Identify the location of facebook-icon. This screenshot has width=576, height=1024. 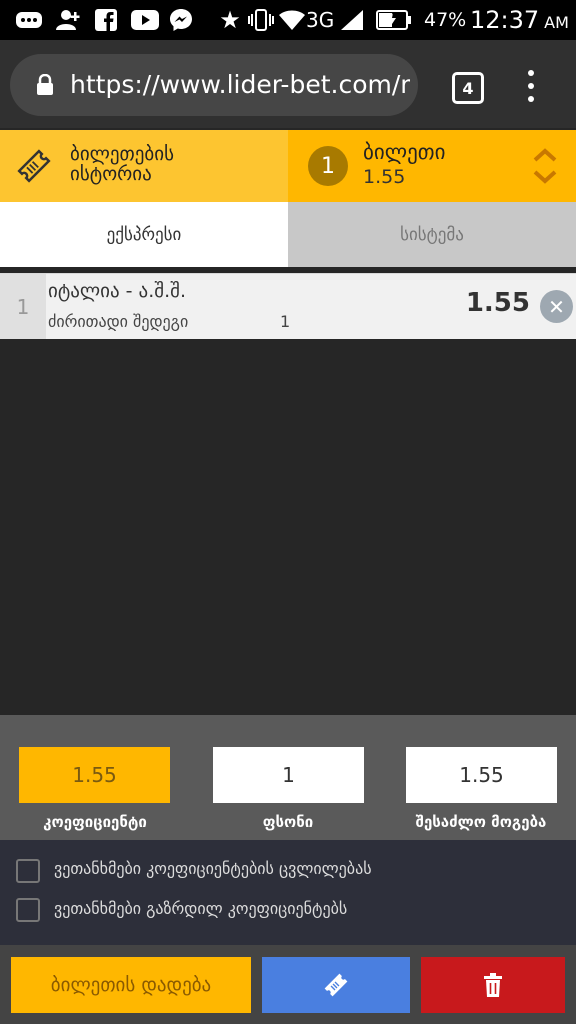
(106, 20).